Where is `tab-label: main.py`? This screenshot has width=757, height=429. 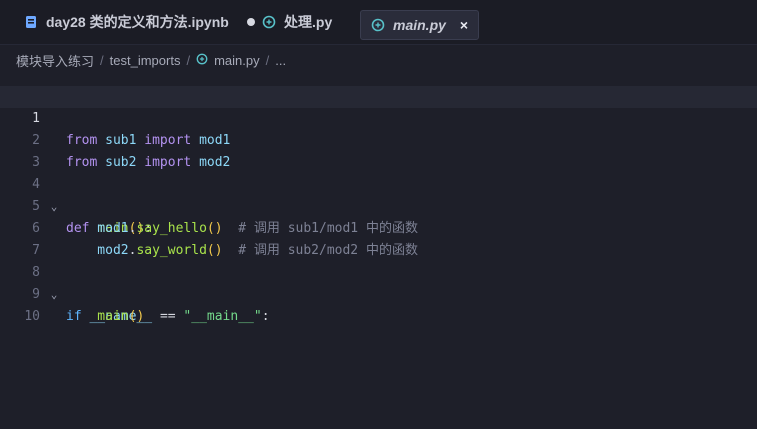
tab-label: main.py is located at coordinates (419, 25).